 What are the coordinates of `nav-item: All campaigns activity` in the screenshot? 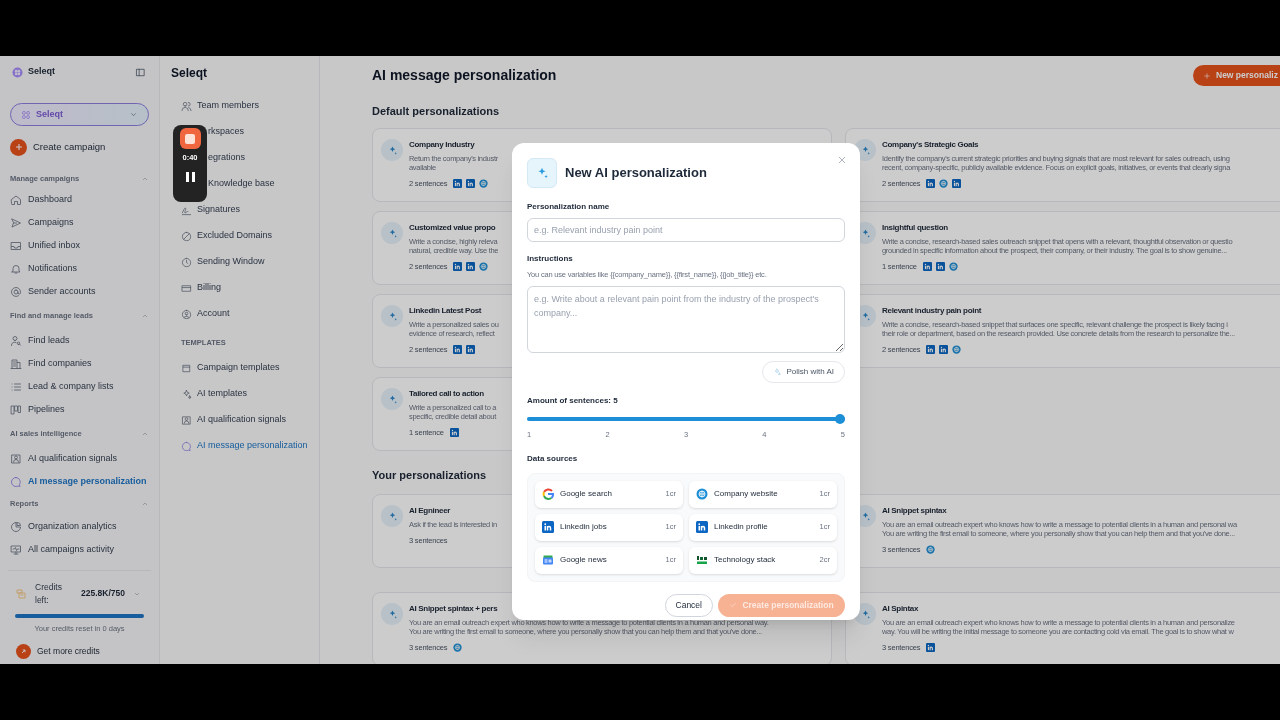 It's located at (79, 549).